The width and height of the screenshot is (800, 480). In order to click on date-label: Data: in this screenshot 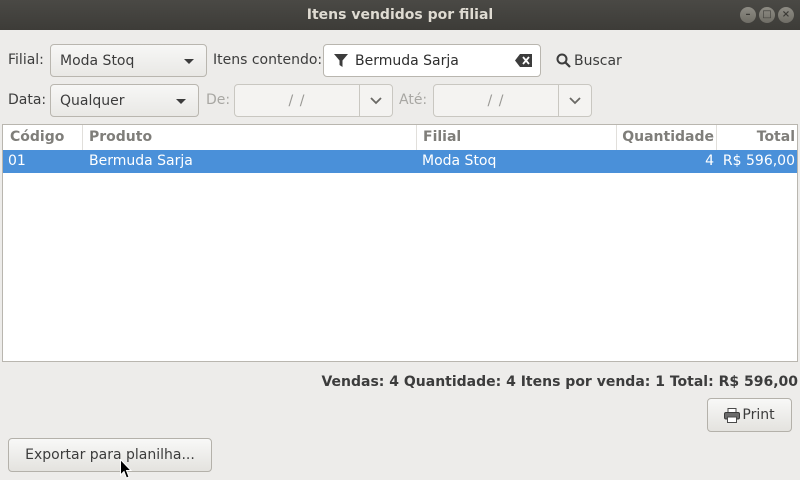, I will do `click(27, 100)`.